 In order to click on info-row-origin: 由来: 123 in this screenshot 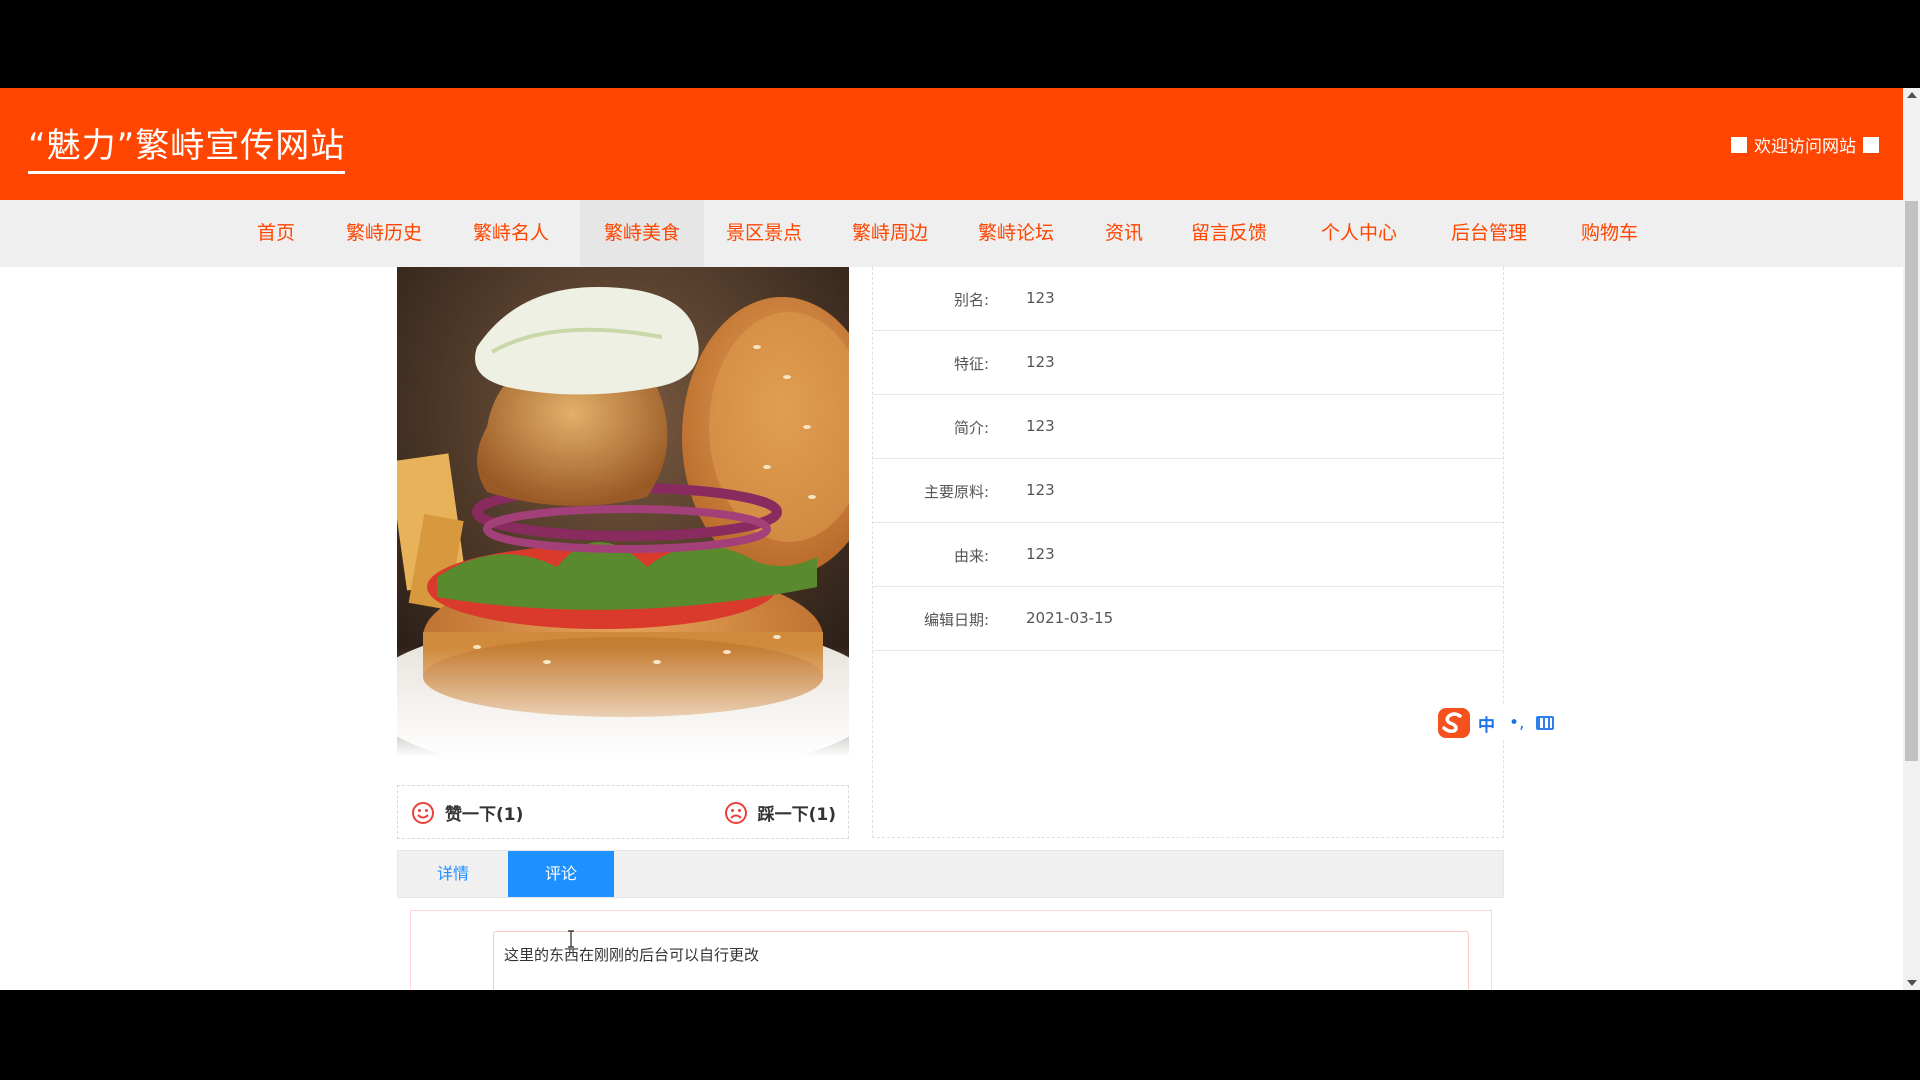, I will do `click(1188, 555)`.